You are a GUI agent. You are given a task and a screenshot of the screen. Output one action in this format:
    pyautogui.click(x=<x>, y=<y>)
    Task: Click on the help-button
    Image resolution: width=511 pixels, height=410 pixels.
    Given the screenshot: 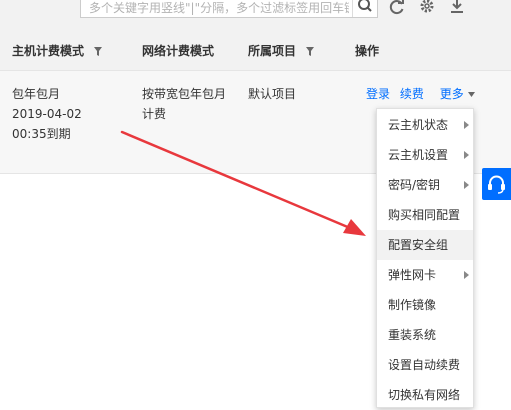 What is the action you would take?
    pyautogui.click(x=496, y=184)
    